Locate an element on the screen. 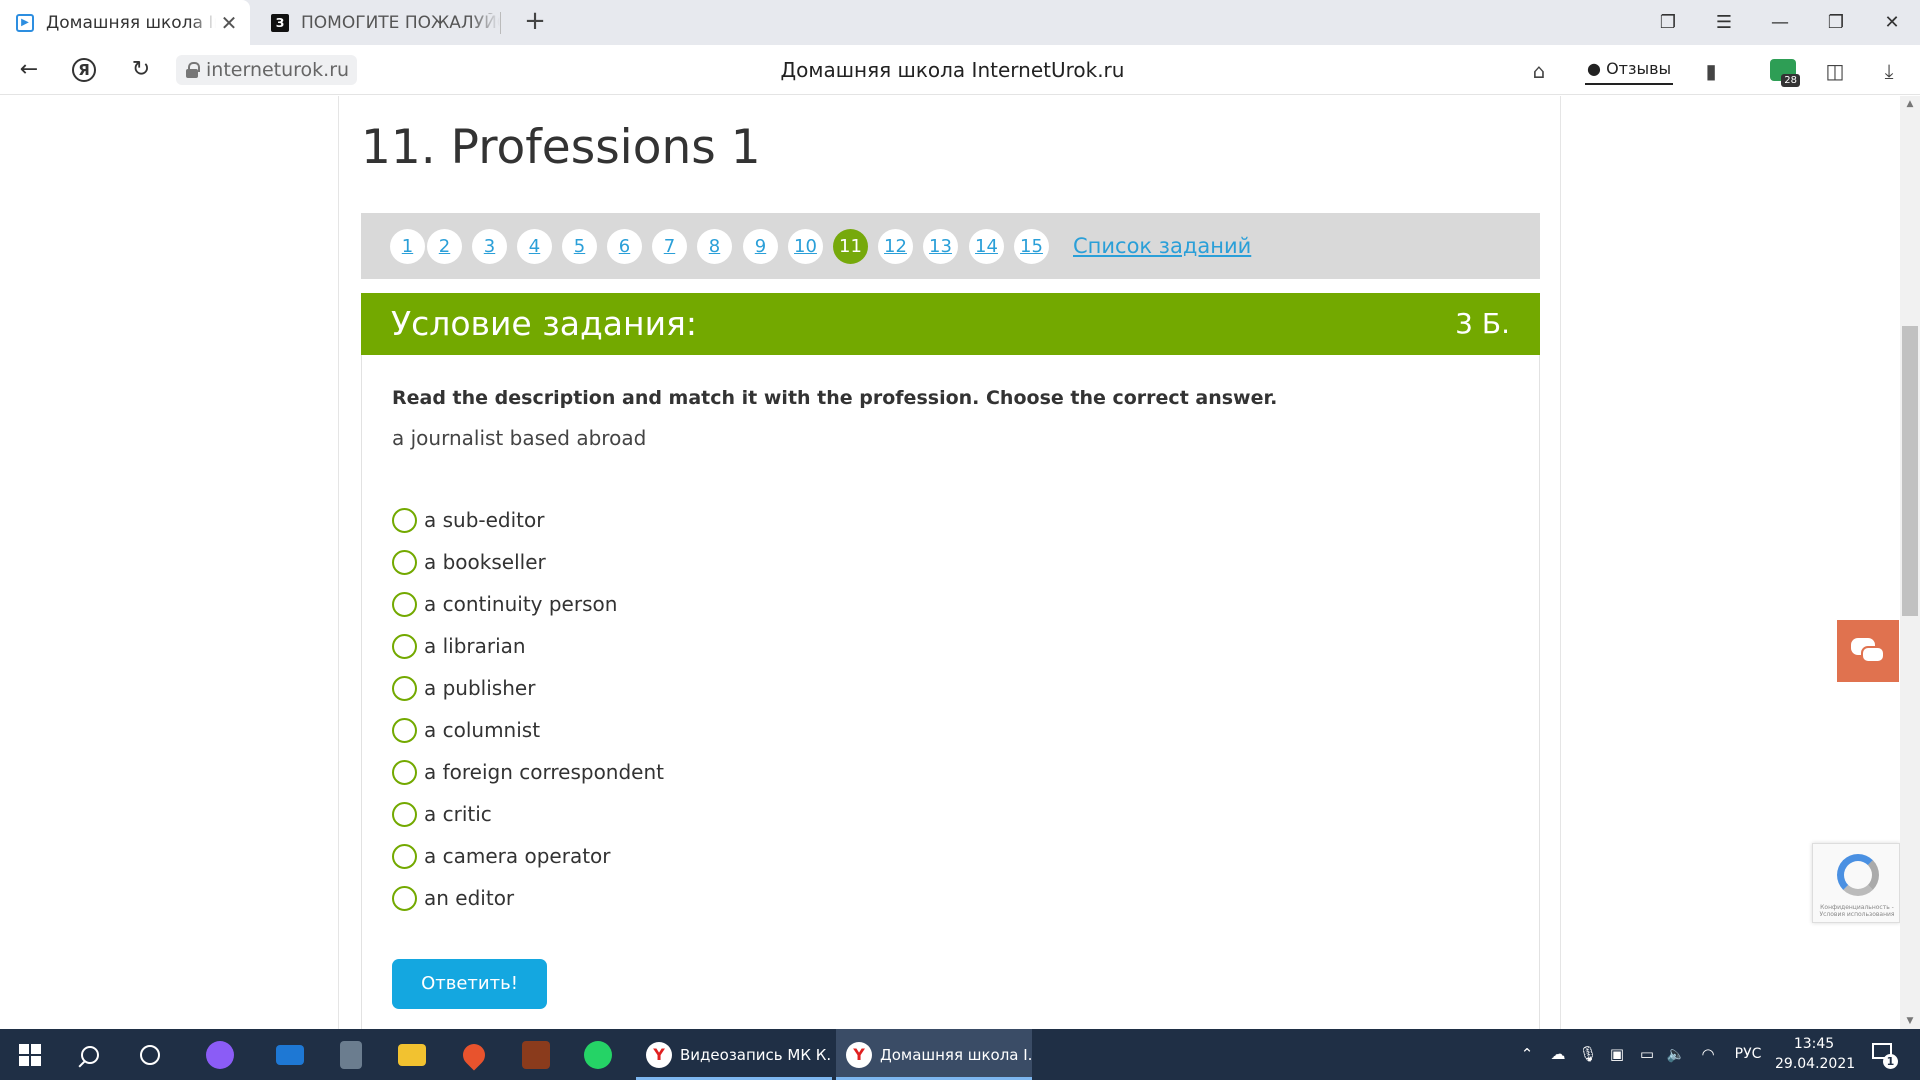 The height and width of the screenshot is (1080, 1920). reviews-button: ● Отзывы is located at coordinates (1629, 71).